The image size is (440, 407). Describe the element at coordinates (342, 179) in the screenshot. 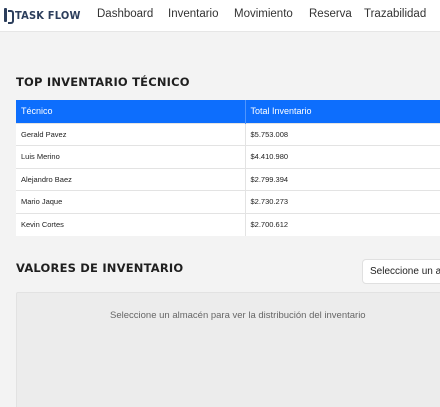

I see `cell-total: $2.799.394` at that location.